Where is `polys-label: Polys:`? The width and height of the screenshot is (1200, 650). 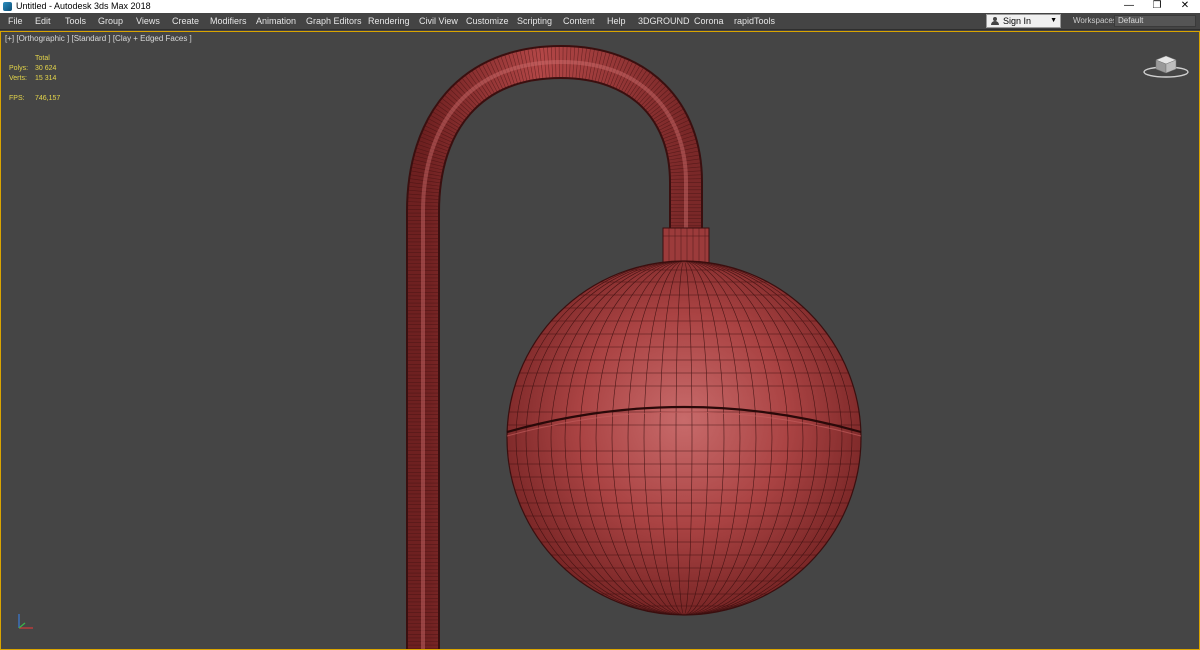
polys-label: Polys: is located at coordinates (19, 68).